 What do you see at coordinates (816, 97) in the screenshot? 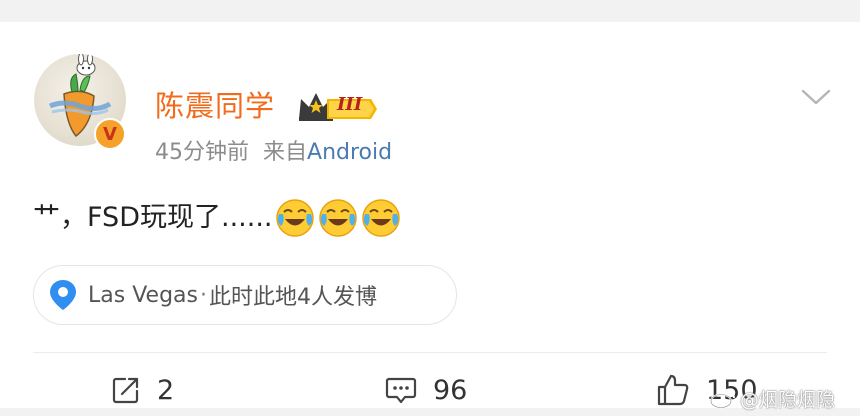
I see `chevron-down-icon` at bounding box center [816, 97].